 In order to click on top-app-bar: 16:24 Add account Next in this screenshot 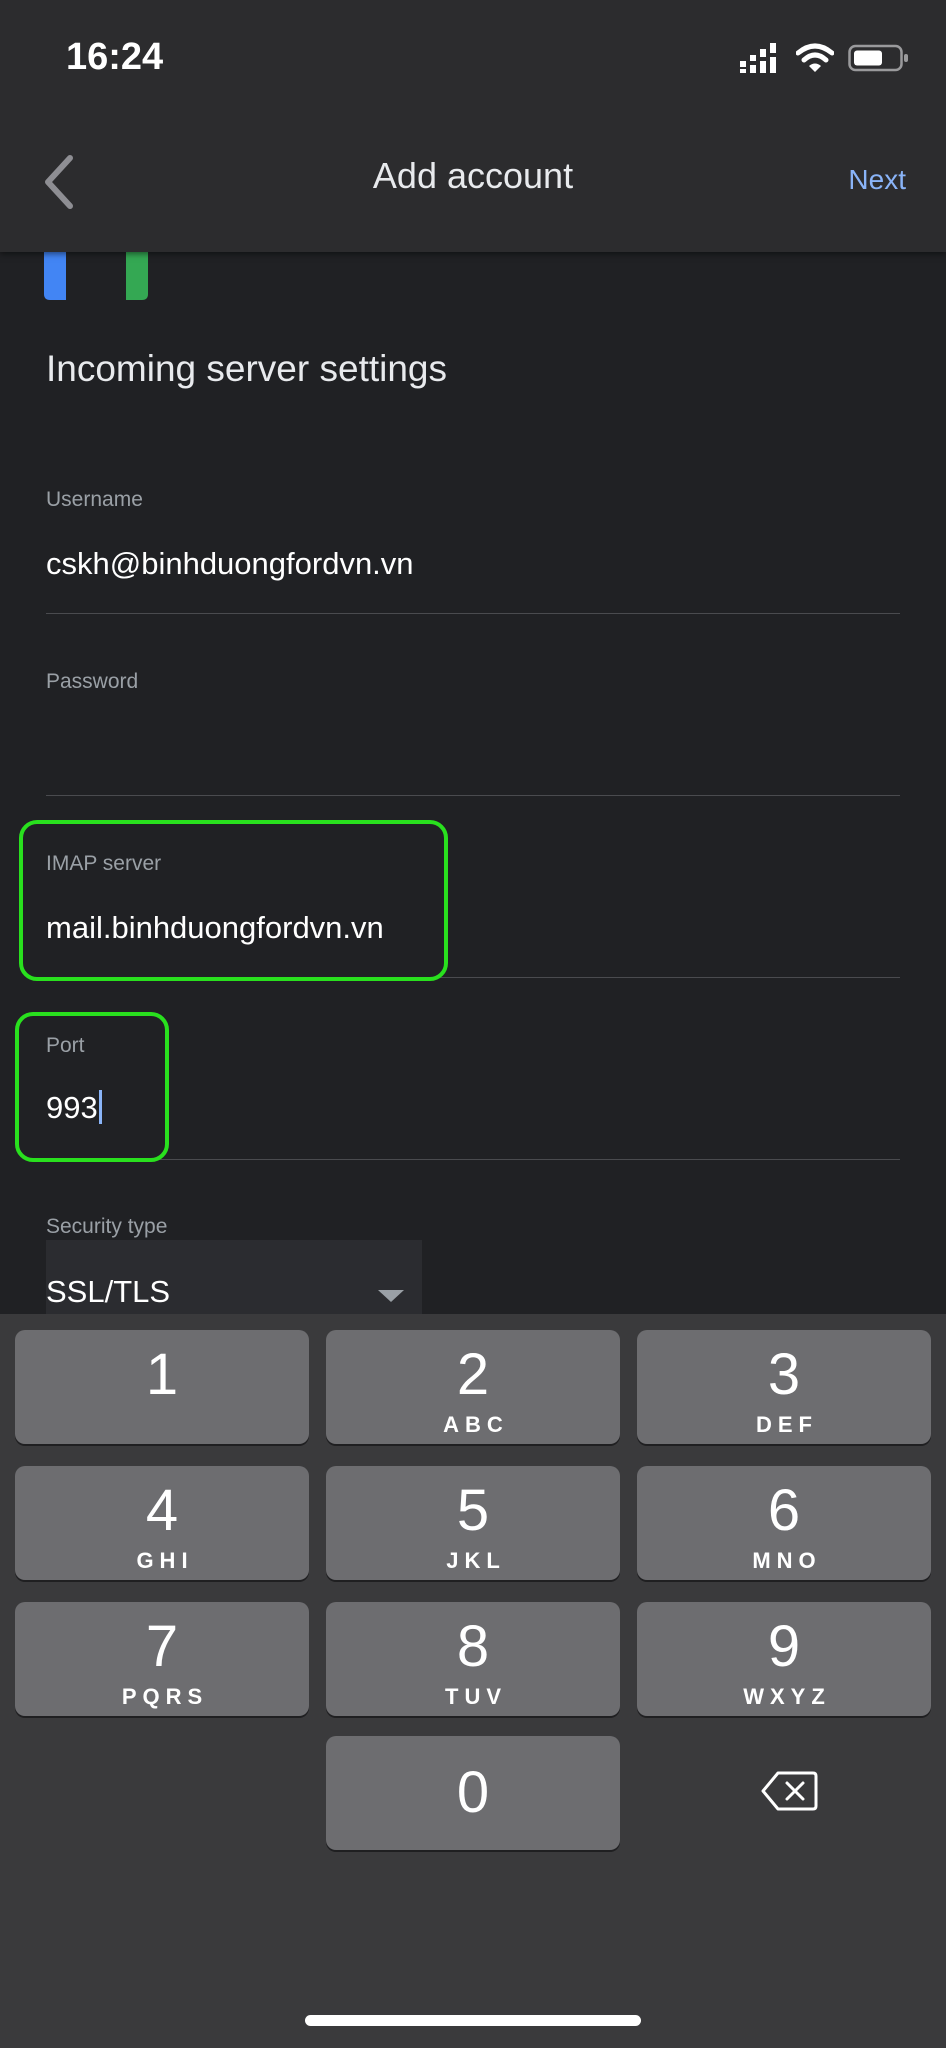, I will do `click(473, 126)`.